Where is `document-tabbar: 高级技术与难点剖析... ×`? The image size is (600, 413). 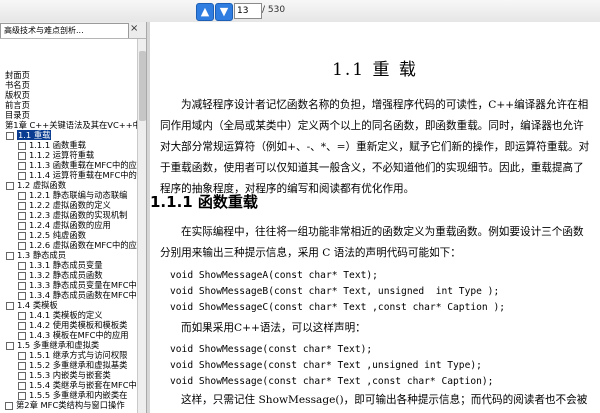
document-tabbar: 高级技术与难点剖析... × is located at coordinates (73, 30).